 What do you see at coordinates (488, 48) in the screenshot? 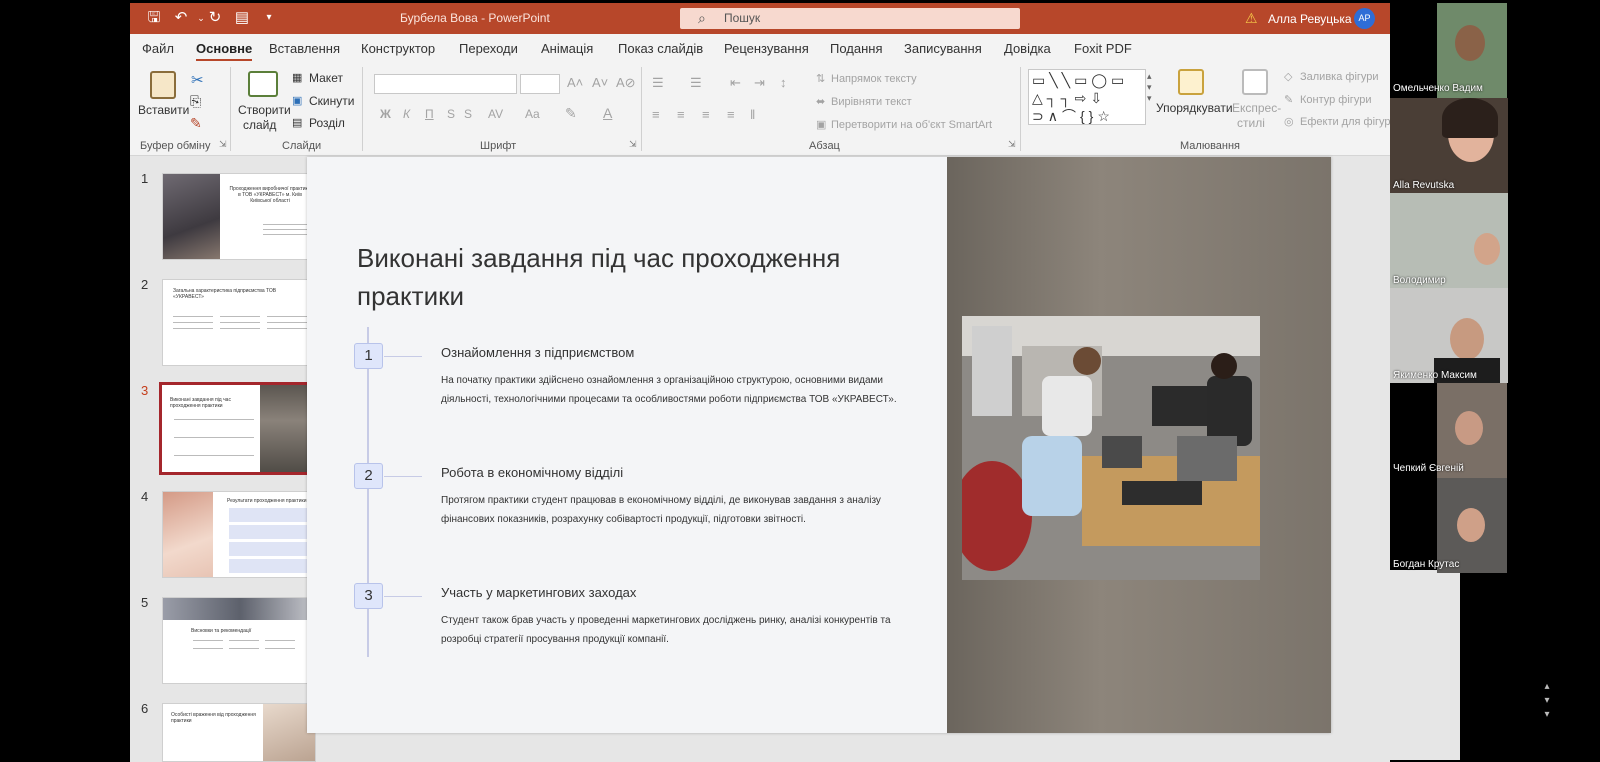
I see `tab-transitions: Переходи` at bounding box center [488, 48].